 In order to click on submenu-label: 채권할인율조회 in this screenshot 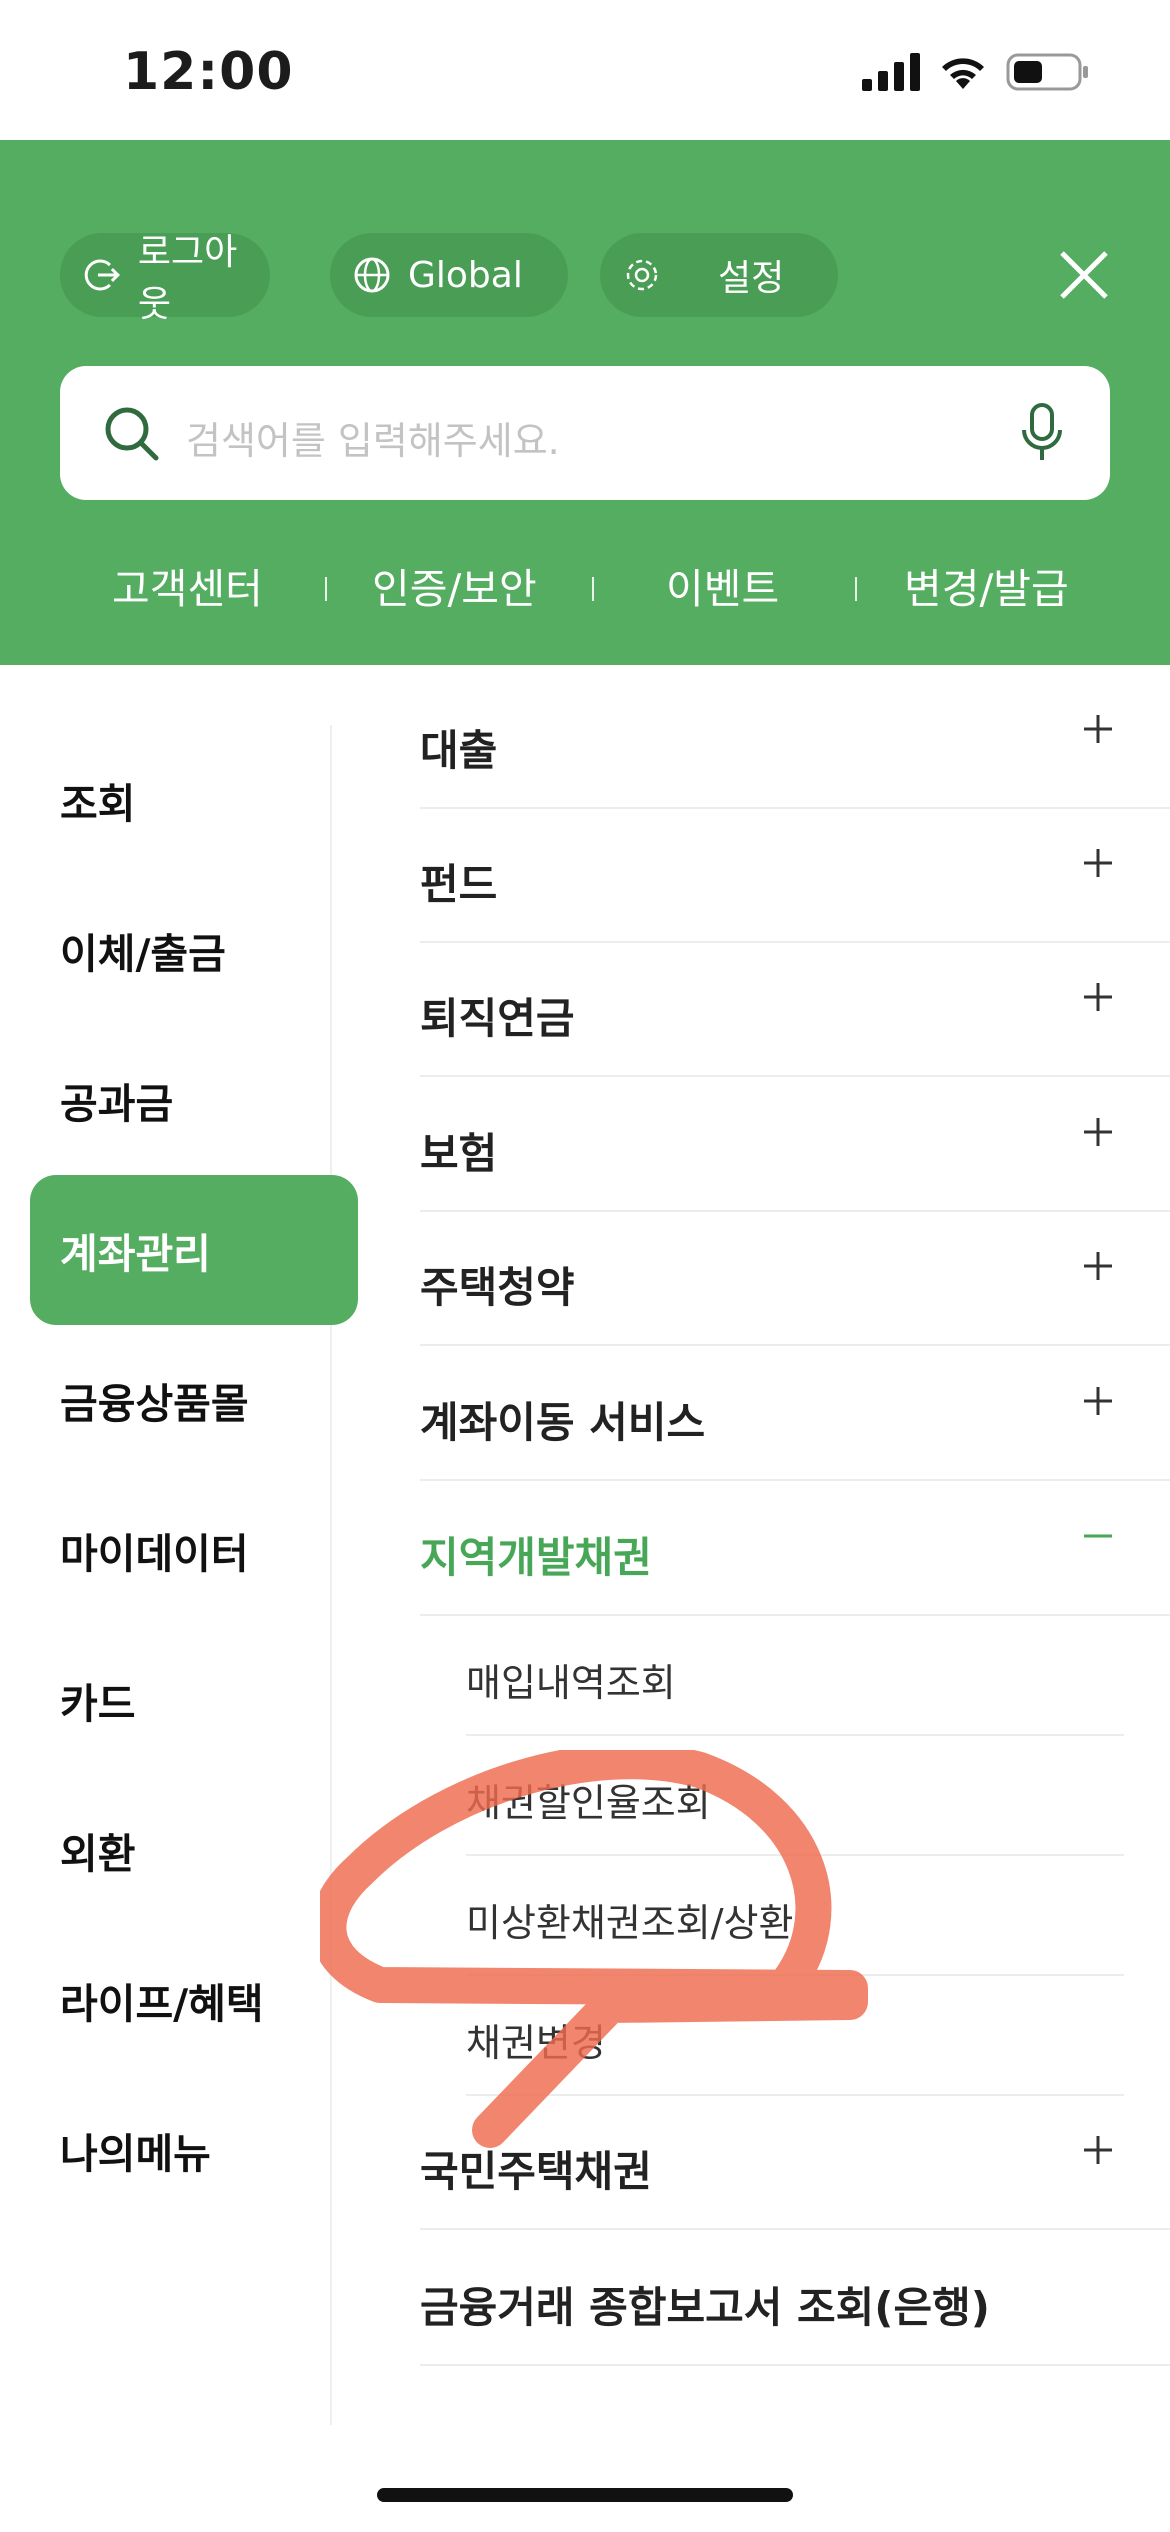, I will do `click(588, 1803)`.